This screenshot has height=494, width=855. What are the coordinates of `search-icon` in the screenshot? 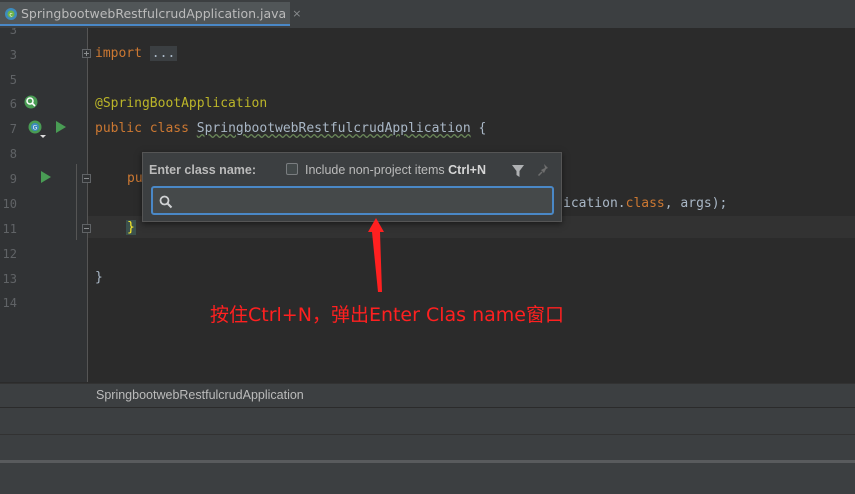 It's located at (166, 201).